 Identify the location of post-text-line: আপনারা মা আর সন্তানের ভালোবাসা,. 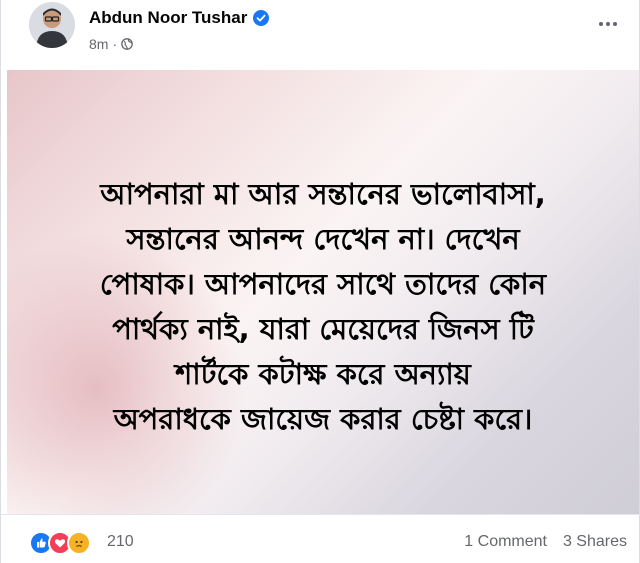
(323, 194).